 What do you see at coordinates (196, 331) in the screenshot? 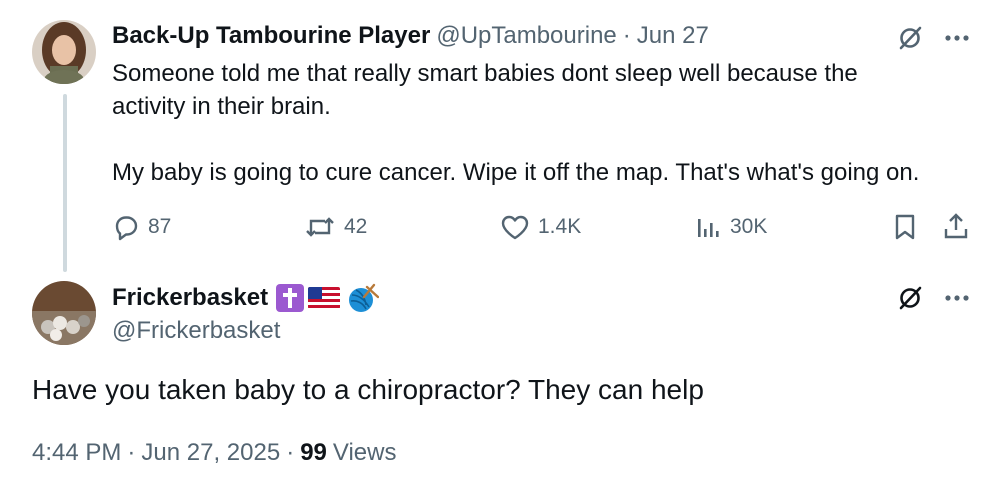
I see `user-handle: @Frickerbasket` at bounding box center [196, 331].